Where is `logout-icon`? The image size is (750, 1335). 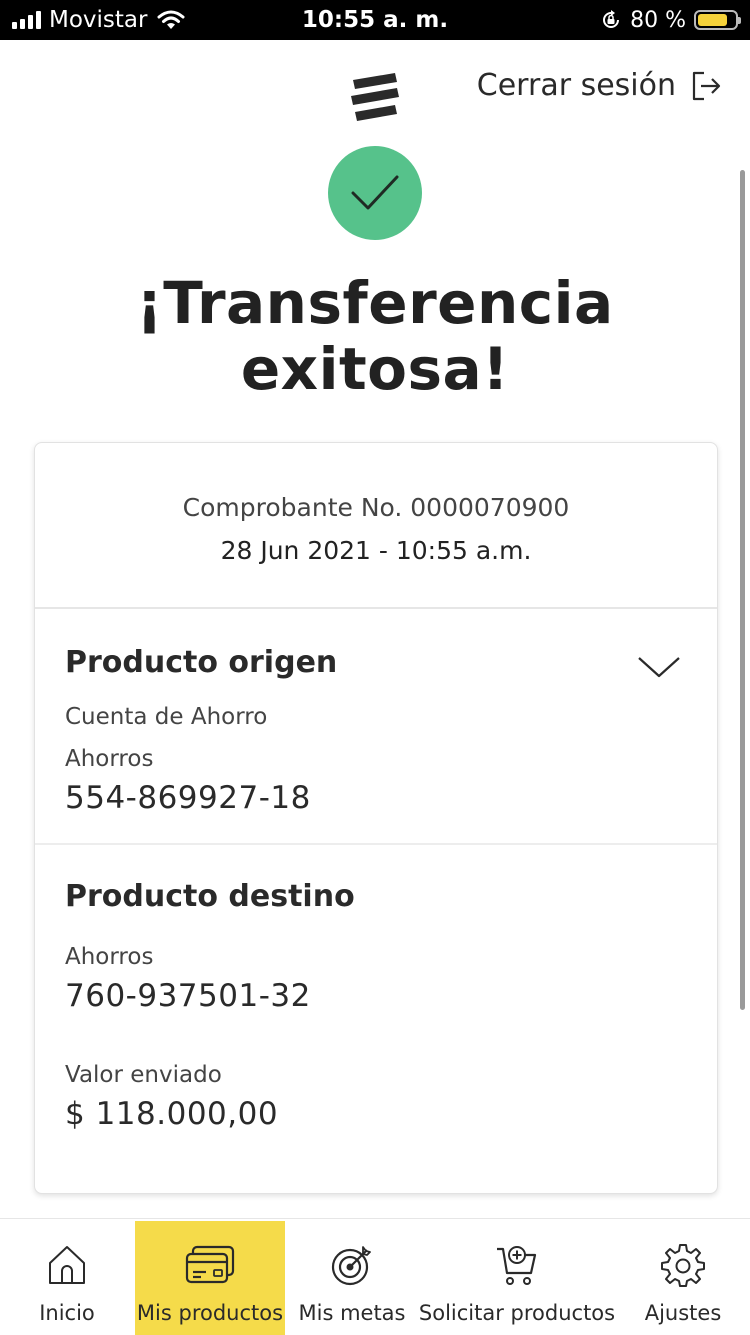
logout-icon is located at coordinates (706, 85).